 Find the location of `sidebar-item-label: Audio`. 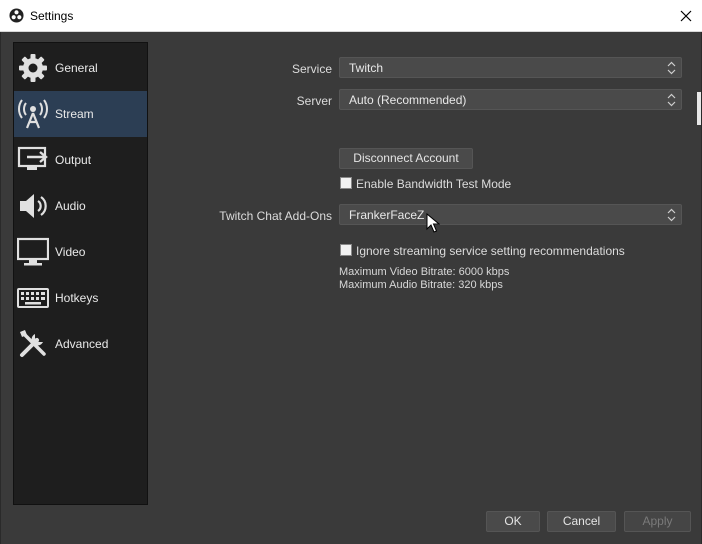

sidebar-item-label: Audio is located at coordinates (70, 206).